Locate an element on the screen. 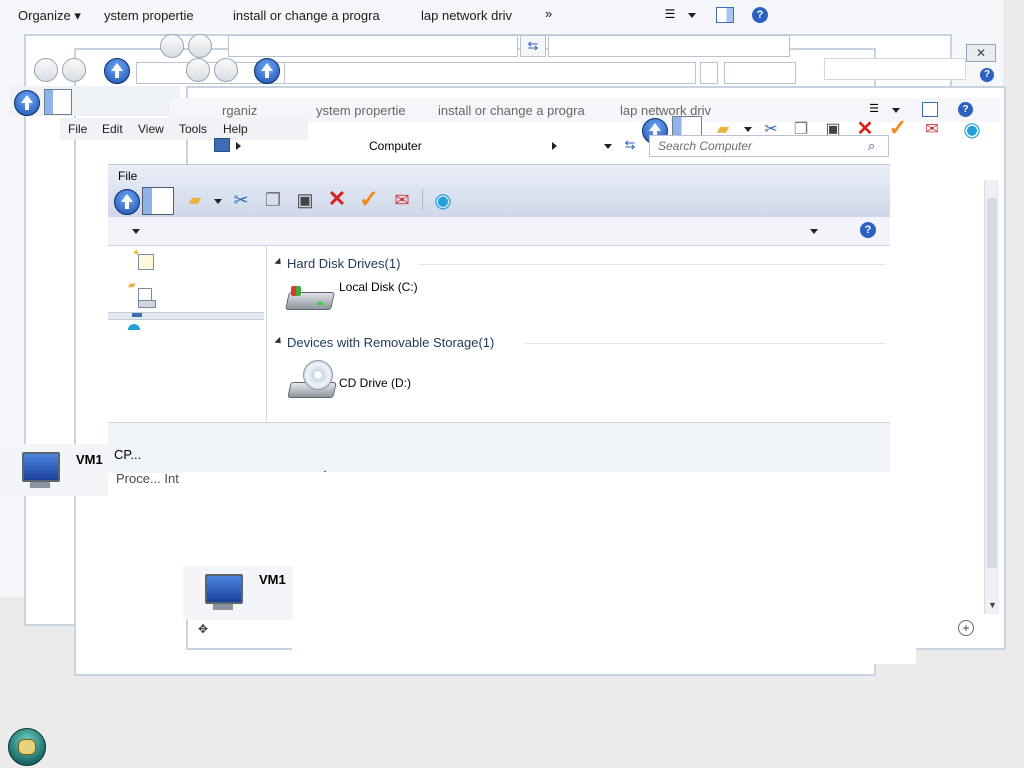 The image size is (1024, 768). start-orb-inner is located at coordinates (27, 747).